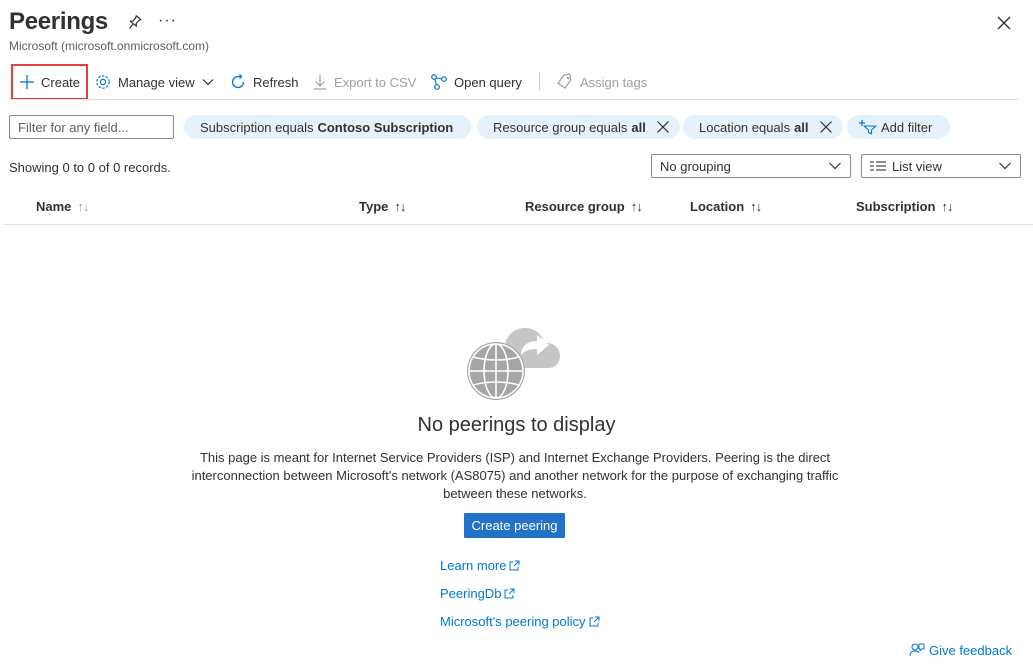 The width and height of the screenshot is (1033, 668). What do you see at coordinates (61, 82) in the screenshot?
I see `create-label: Create` at bounding box center [61, 82].